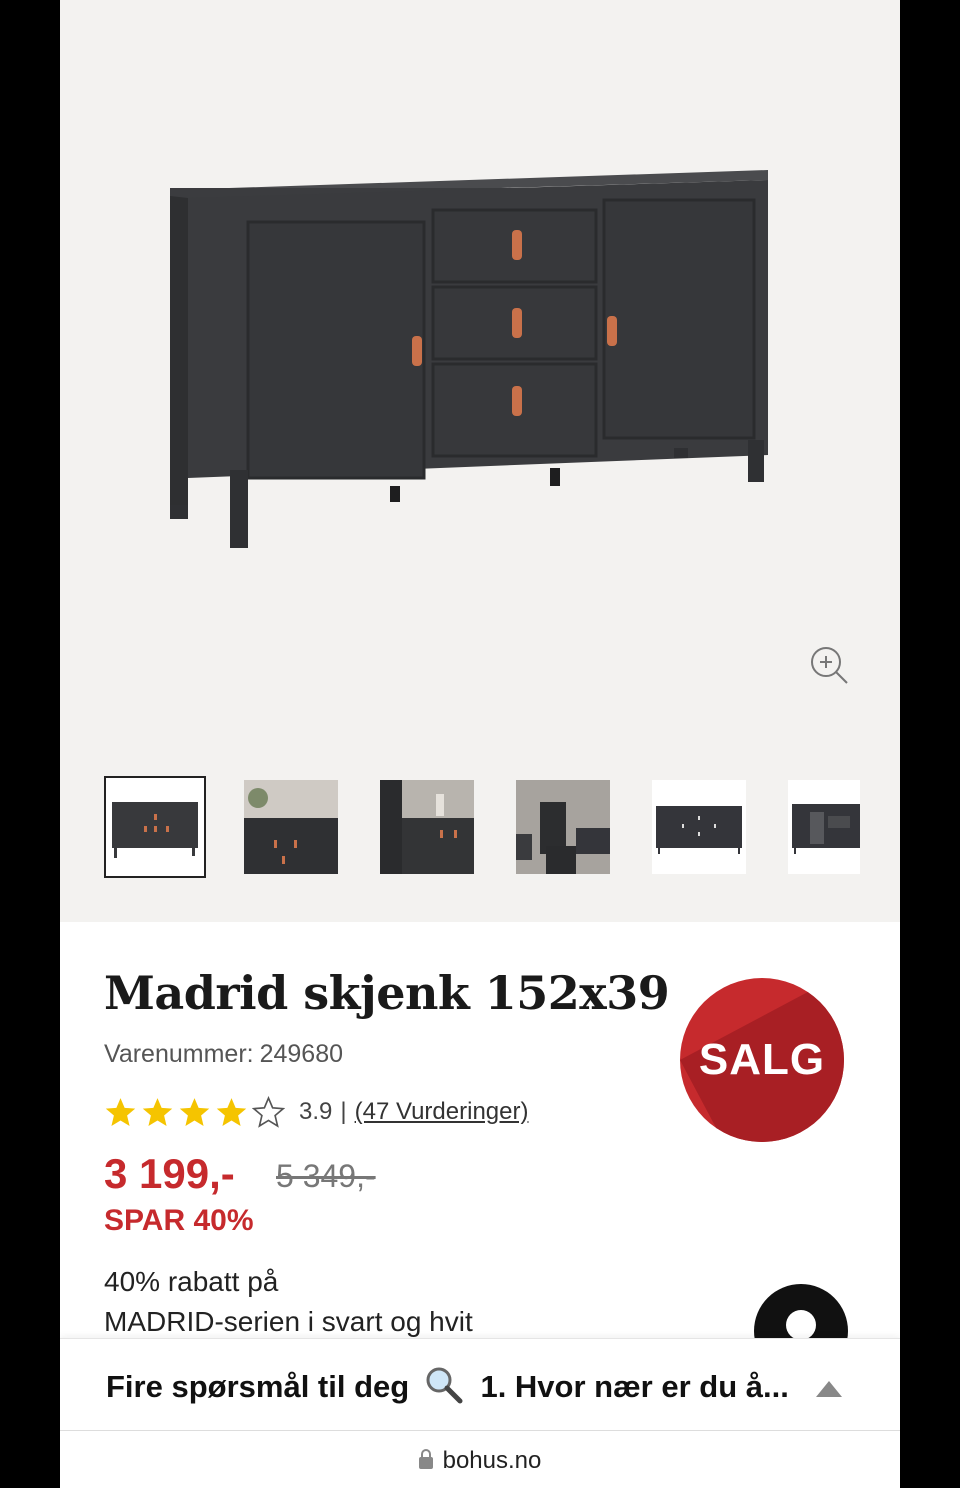 This screenshot has height=1488, width=960. What do you see at coordinates (492, 1460) in the screenshot?
I see `url-domain: bohus.no` at bounding box center [492, 1460].